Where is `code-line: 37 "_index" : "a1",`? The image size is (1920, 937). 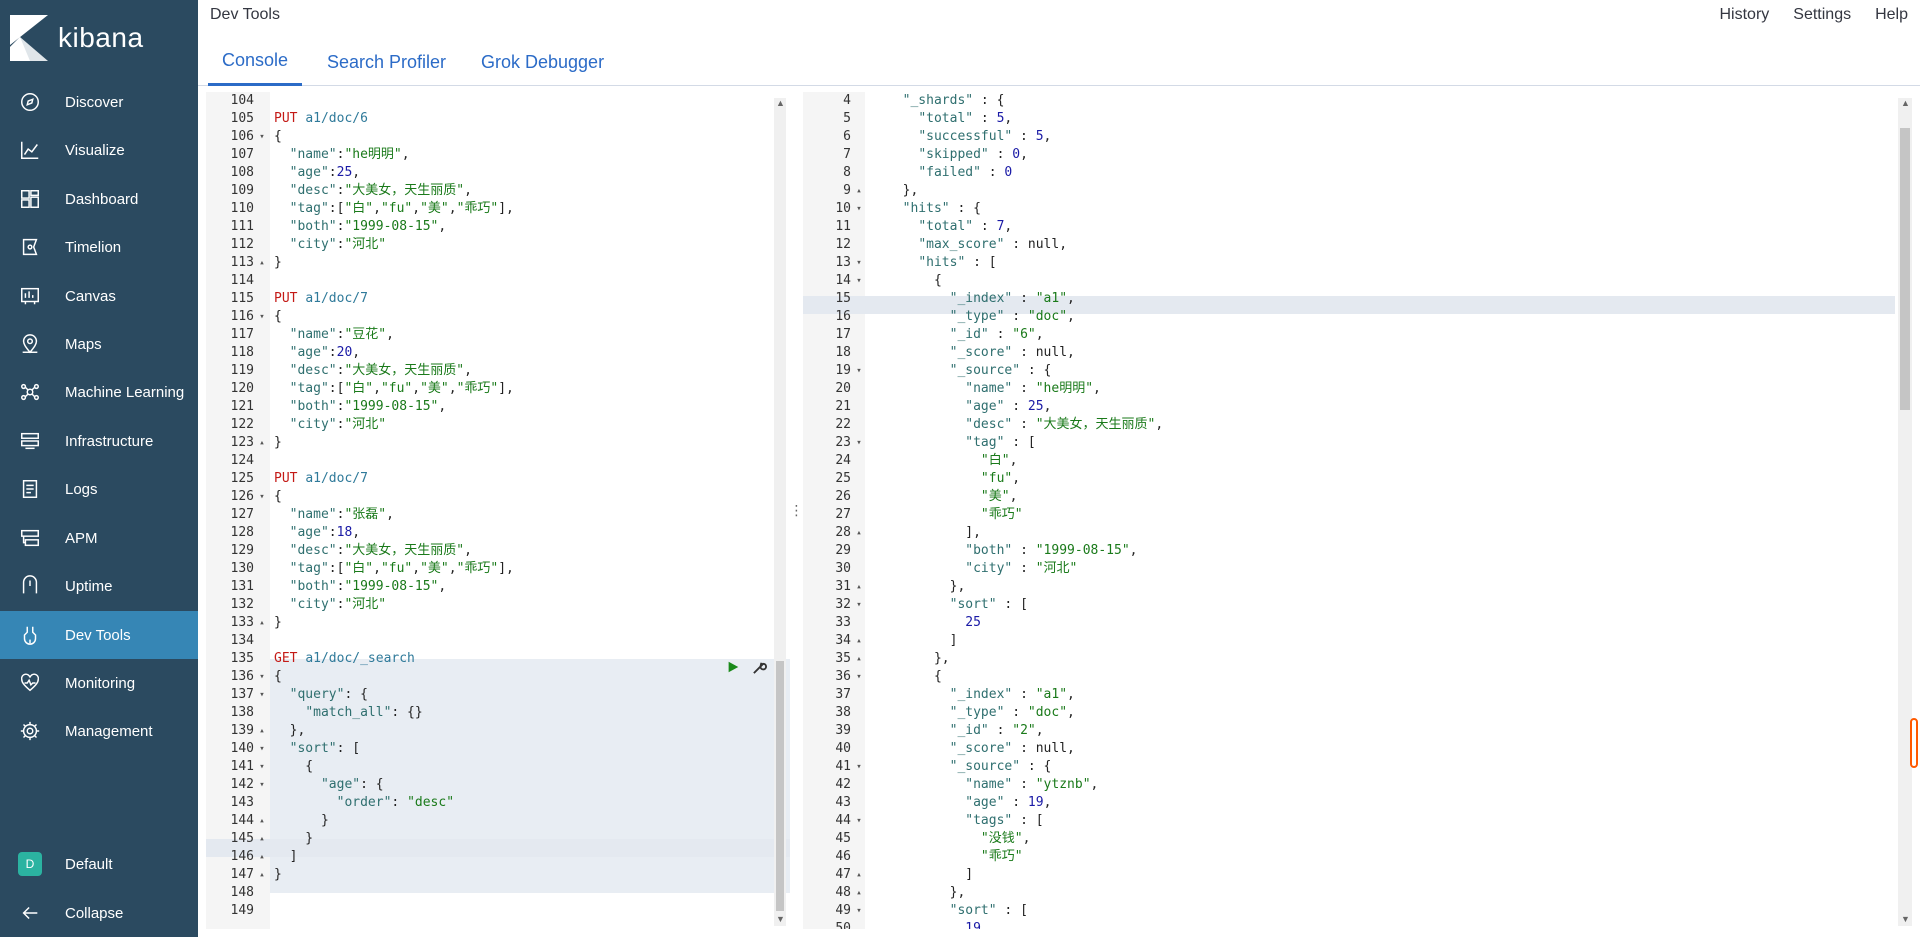 code-line: 37 "_index" : "a1", is located at coordinates (1359, 695).